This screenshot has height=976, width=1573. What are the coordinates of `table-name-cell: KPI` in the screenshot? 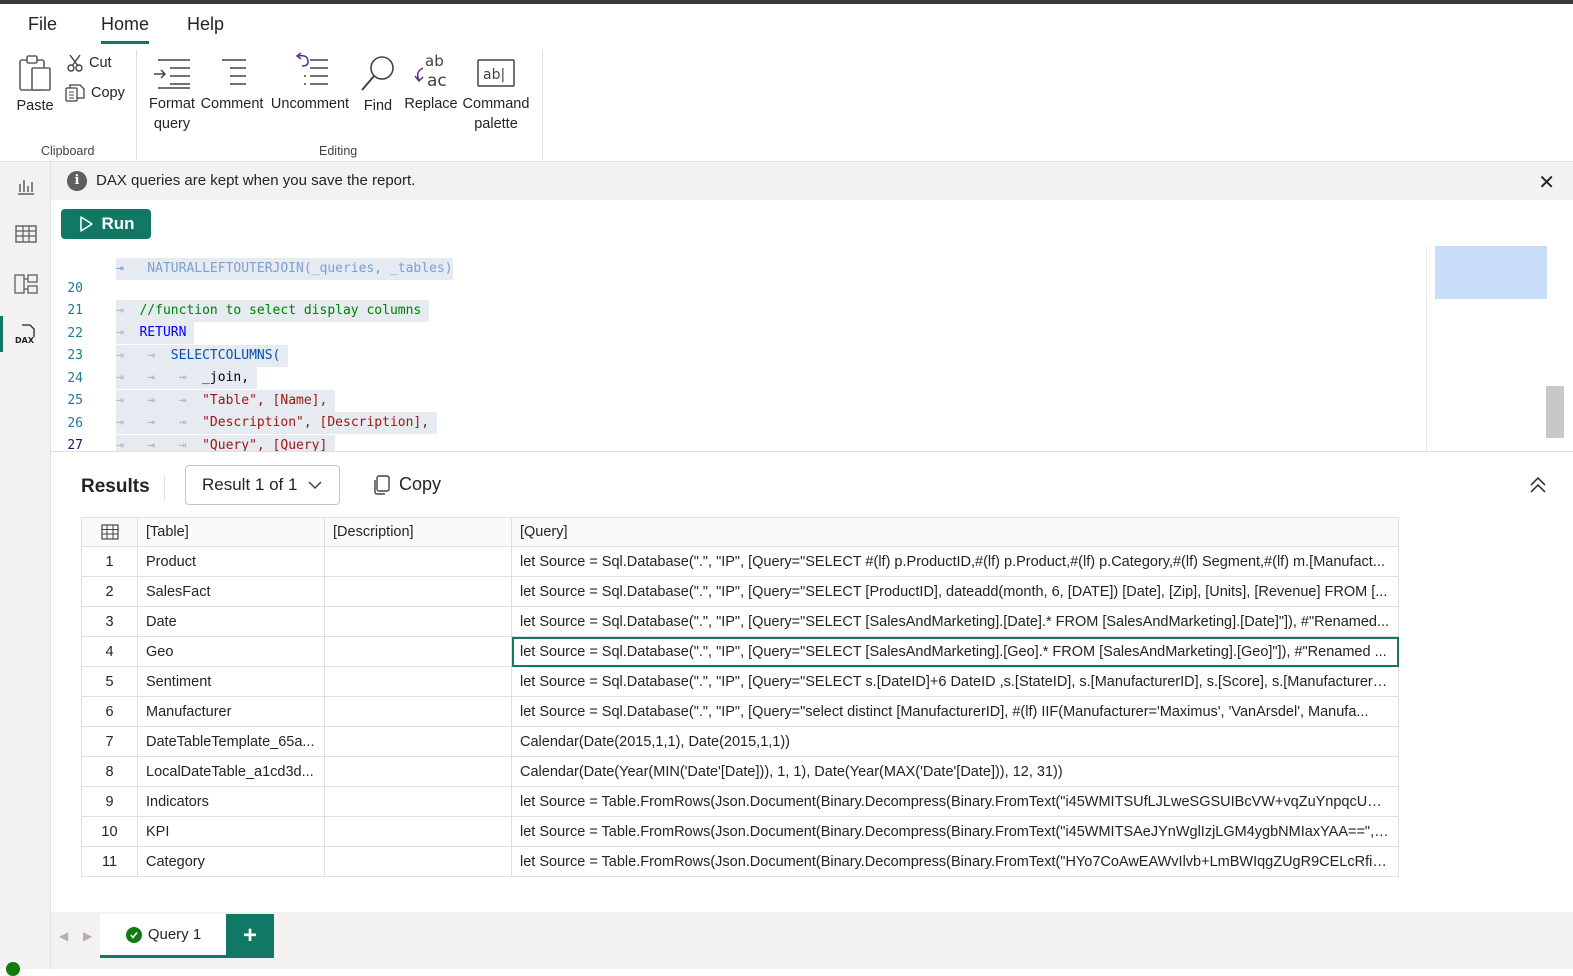 It's located at (231, 831).